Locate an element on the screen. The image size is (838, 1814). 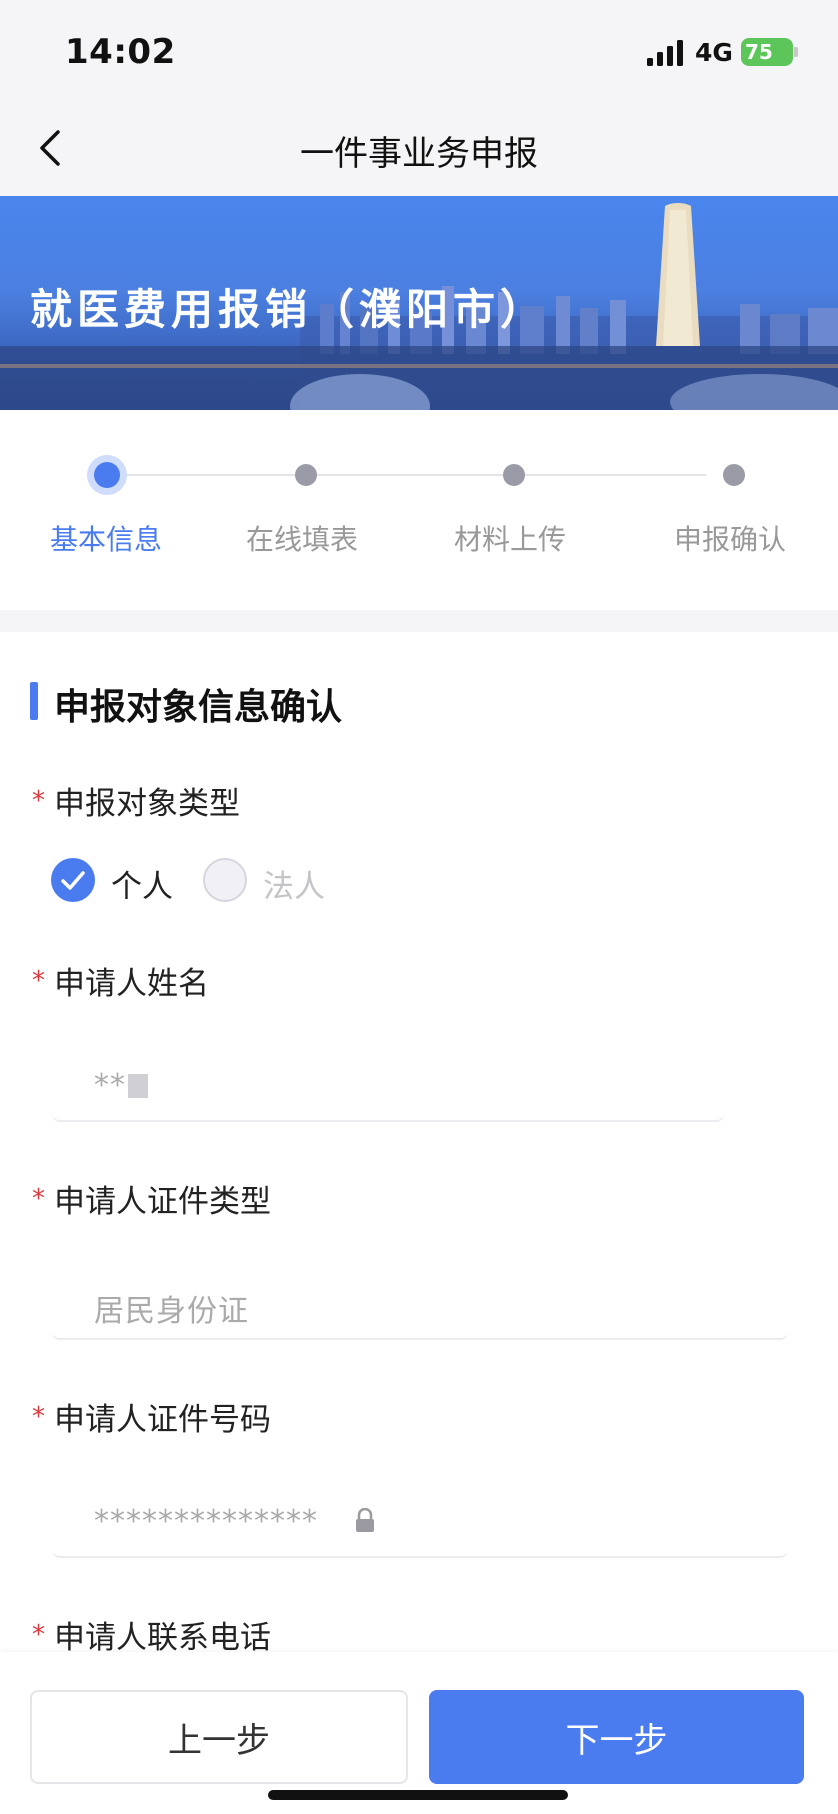
battery-icon: 75 is located at coordinates (767, 52).